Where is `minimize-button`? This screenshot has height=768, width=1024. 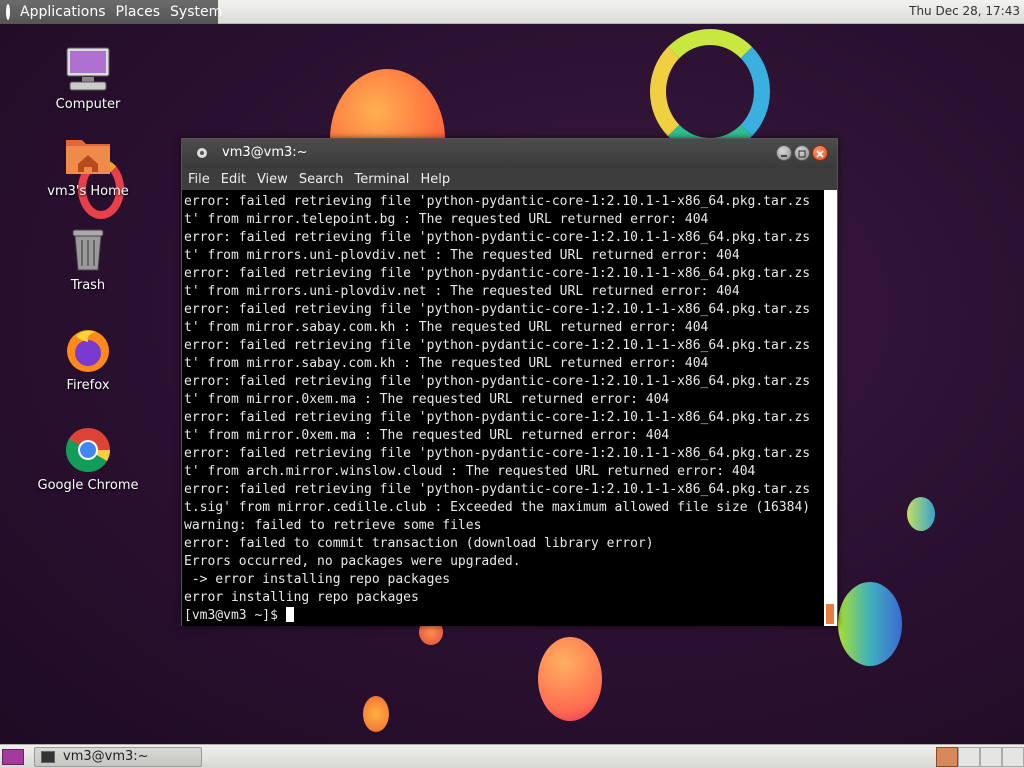 minimize-button is located at coordinates (784, 153).